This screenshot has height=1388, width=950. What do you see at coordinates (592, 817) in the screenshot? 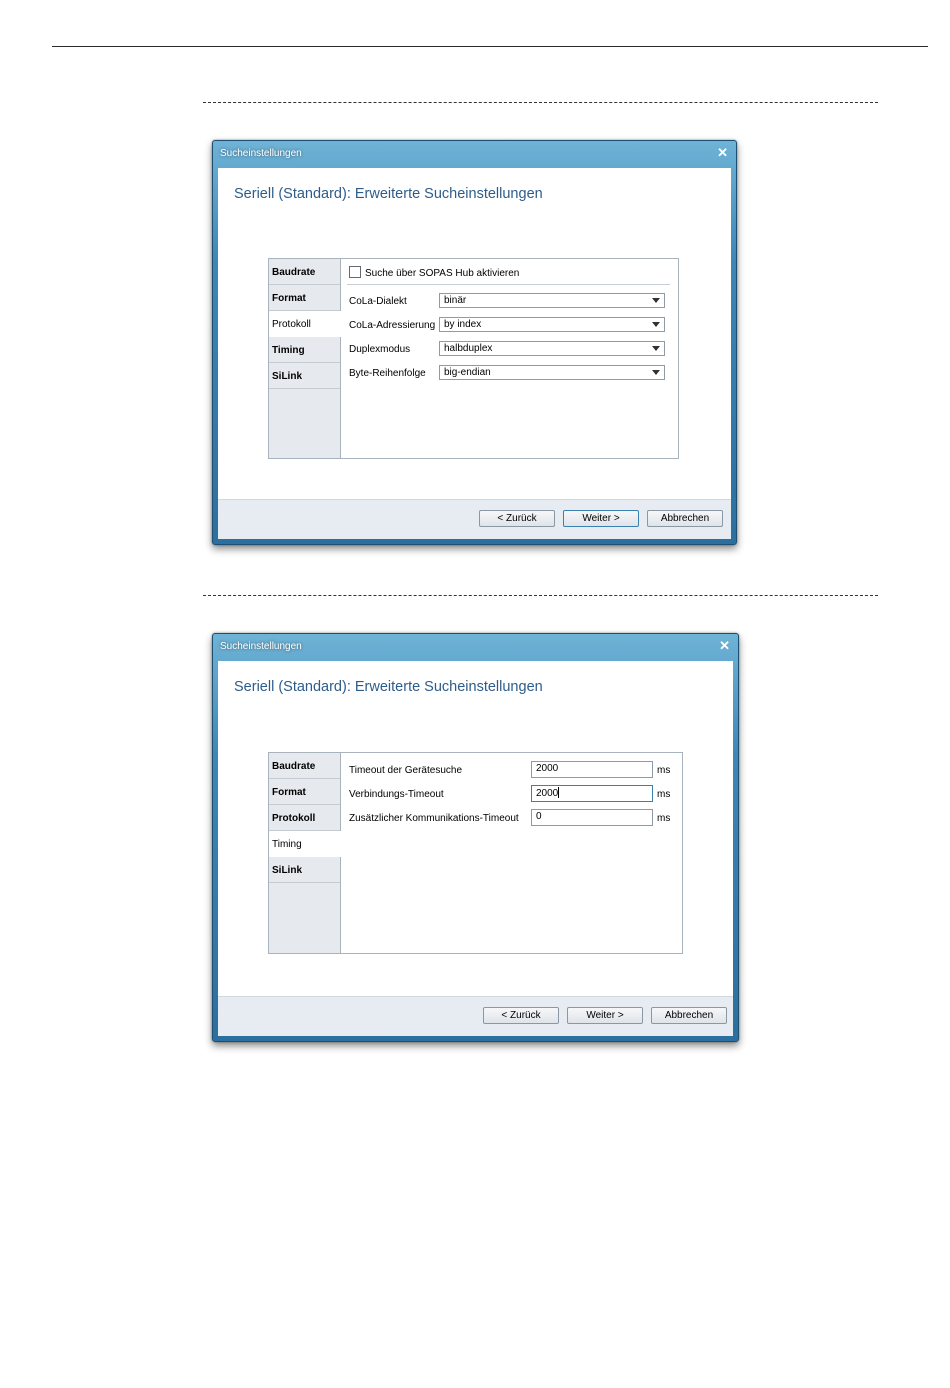
I see `additional-comm-timeout-input: 0` at bounding box center [592, 817].